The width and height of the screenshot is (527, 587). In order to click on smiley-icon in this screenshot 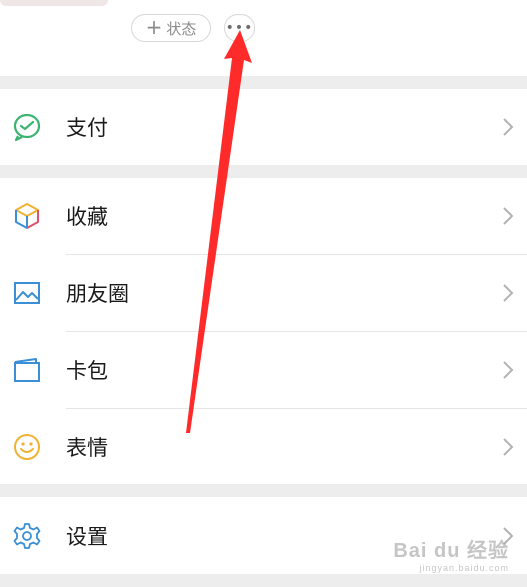, I will do `click(27, 447)`.